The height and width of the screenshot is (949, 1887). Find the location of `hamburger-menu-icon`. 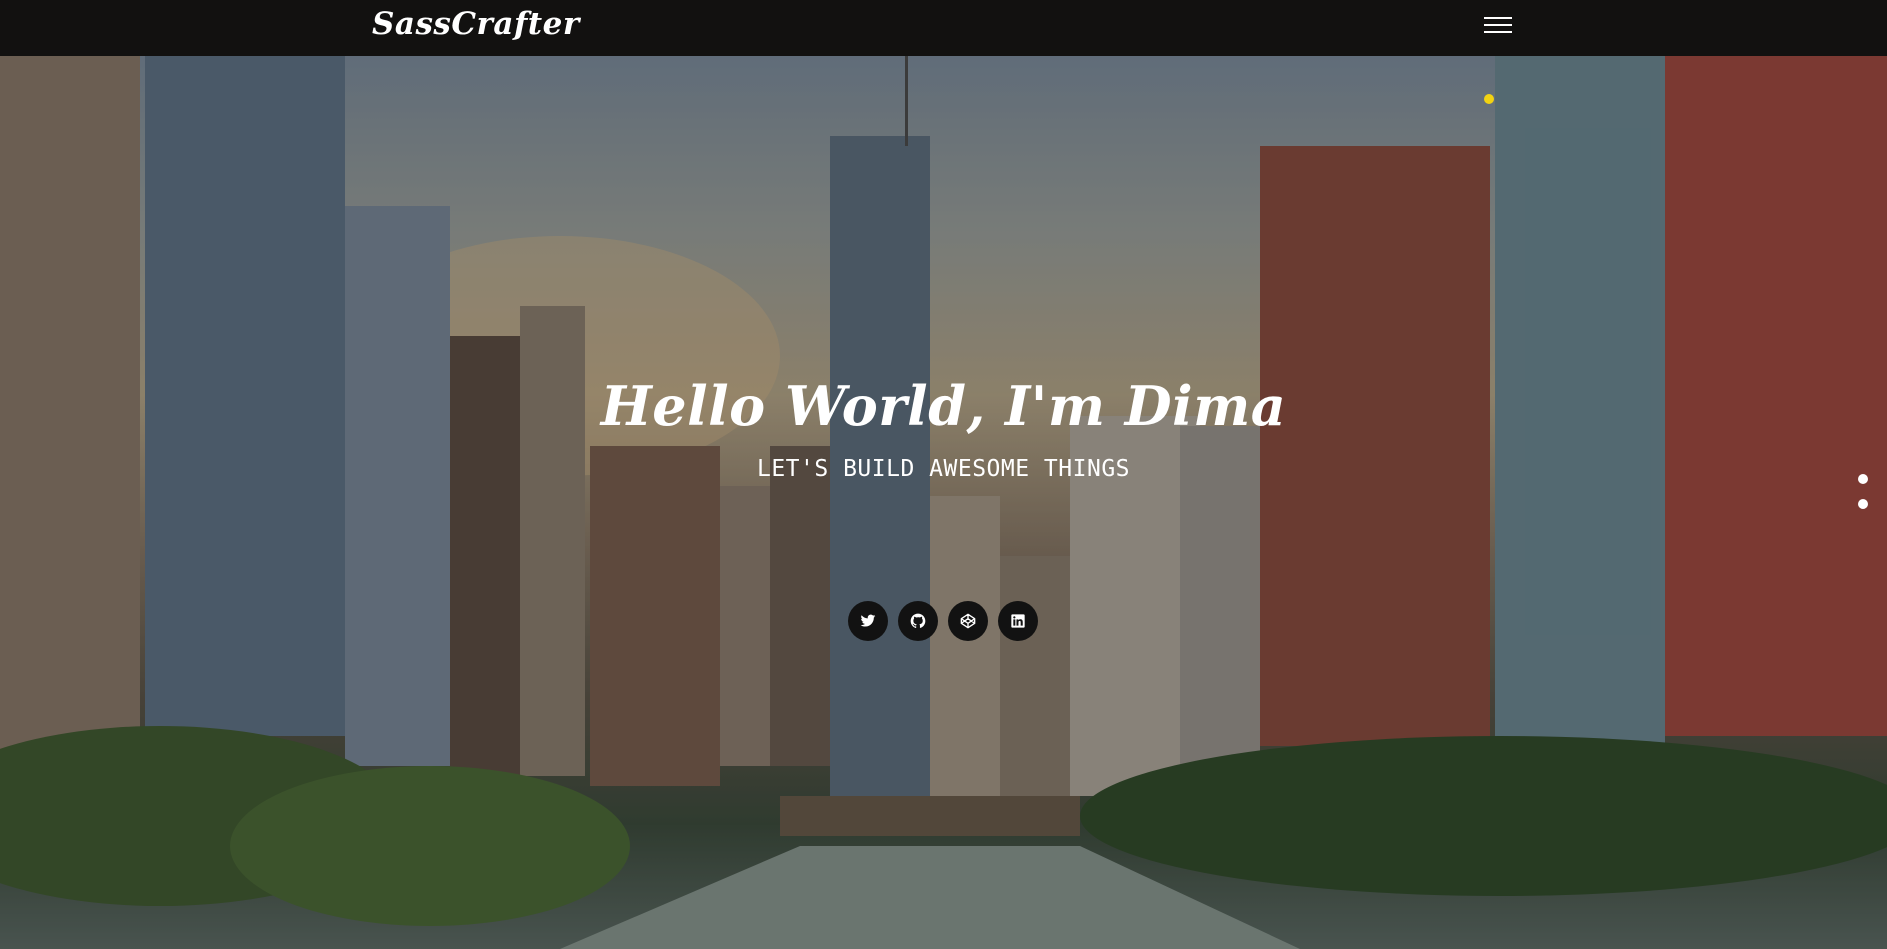

hamburger-menu-icon is located at coordinates (1498, 26).